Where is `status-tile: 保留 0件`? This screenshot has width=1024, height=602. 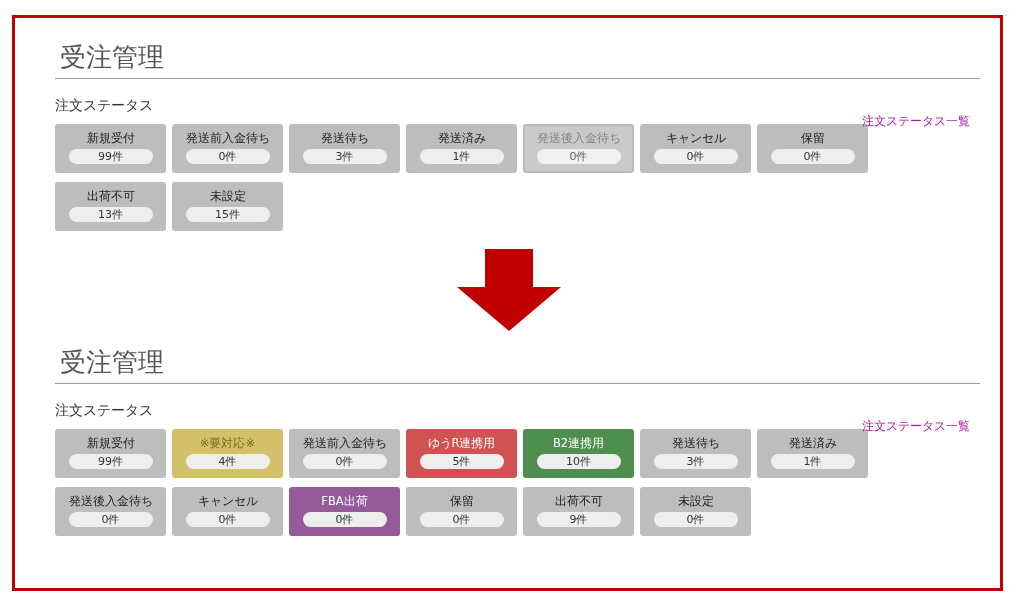
status-tile: 保留 0件 is located at coordinates (461, 511).